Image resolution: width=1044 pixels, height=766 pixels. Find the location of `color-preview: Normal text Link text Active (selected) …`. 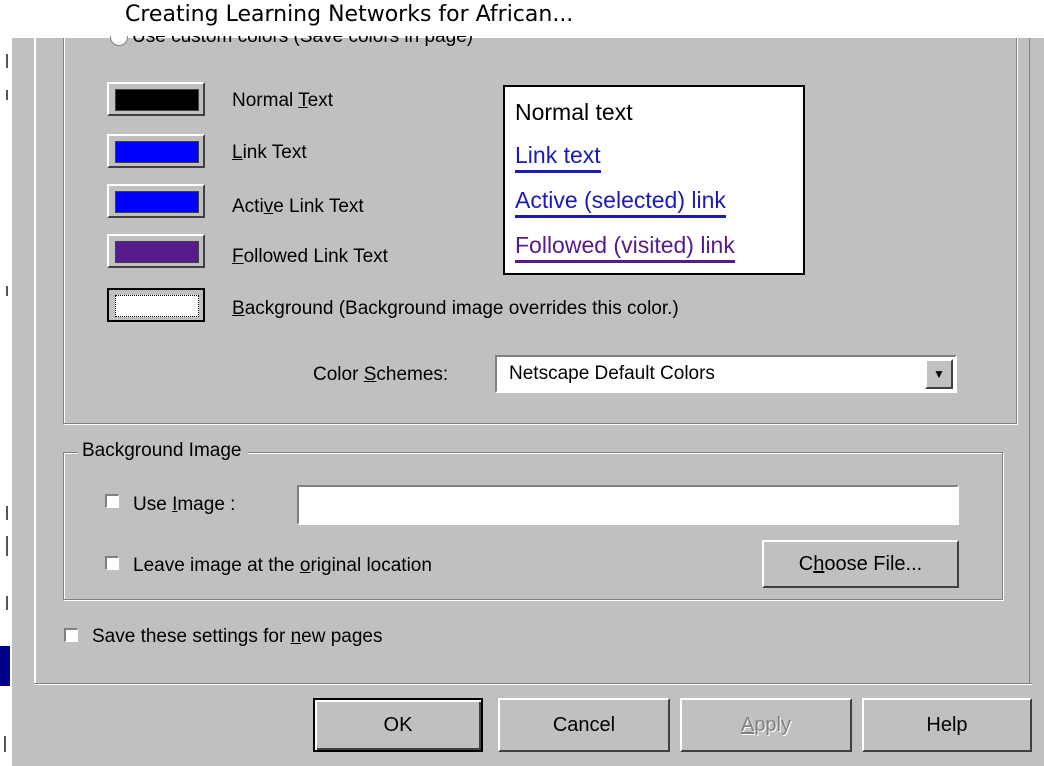

color-preview: Normal text Link text Active (selected) … is located at coordinates (654, 180).